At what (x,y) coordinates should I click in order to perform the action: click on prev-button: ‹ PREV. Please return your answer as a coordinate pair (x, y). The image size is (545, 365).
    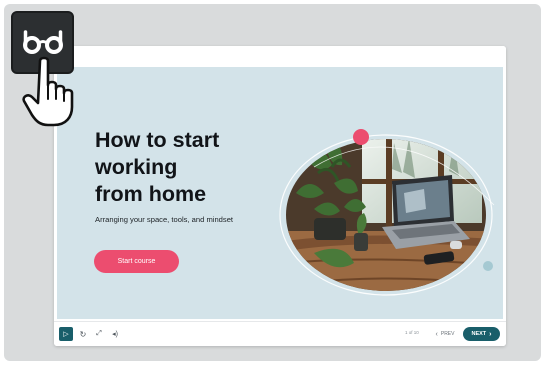
    Looking at the image, I should click on (445, 334).